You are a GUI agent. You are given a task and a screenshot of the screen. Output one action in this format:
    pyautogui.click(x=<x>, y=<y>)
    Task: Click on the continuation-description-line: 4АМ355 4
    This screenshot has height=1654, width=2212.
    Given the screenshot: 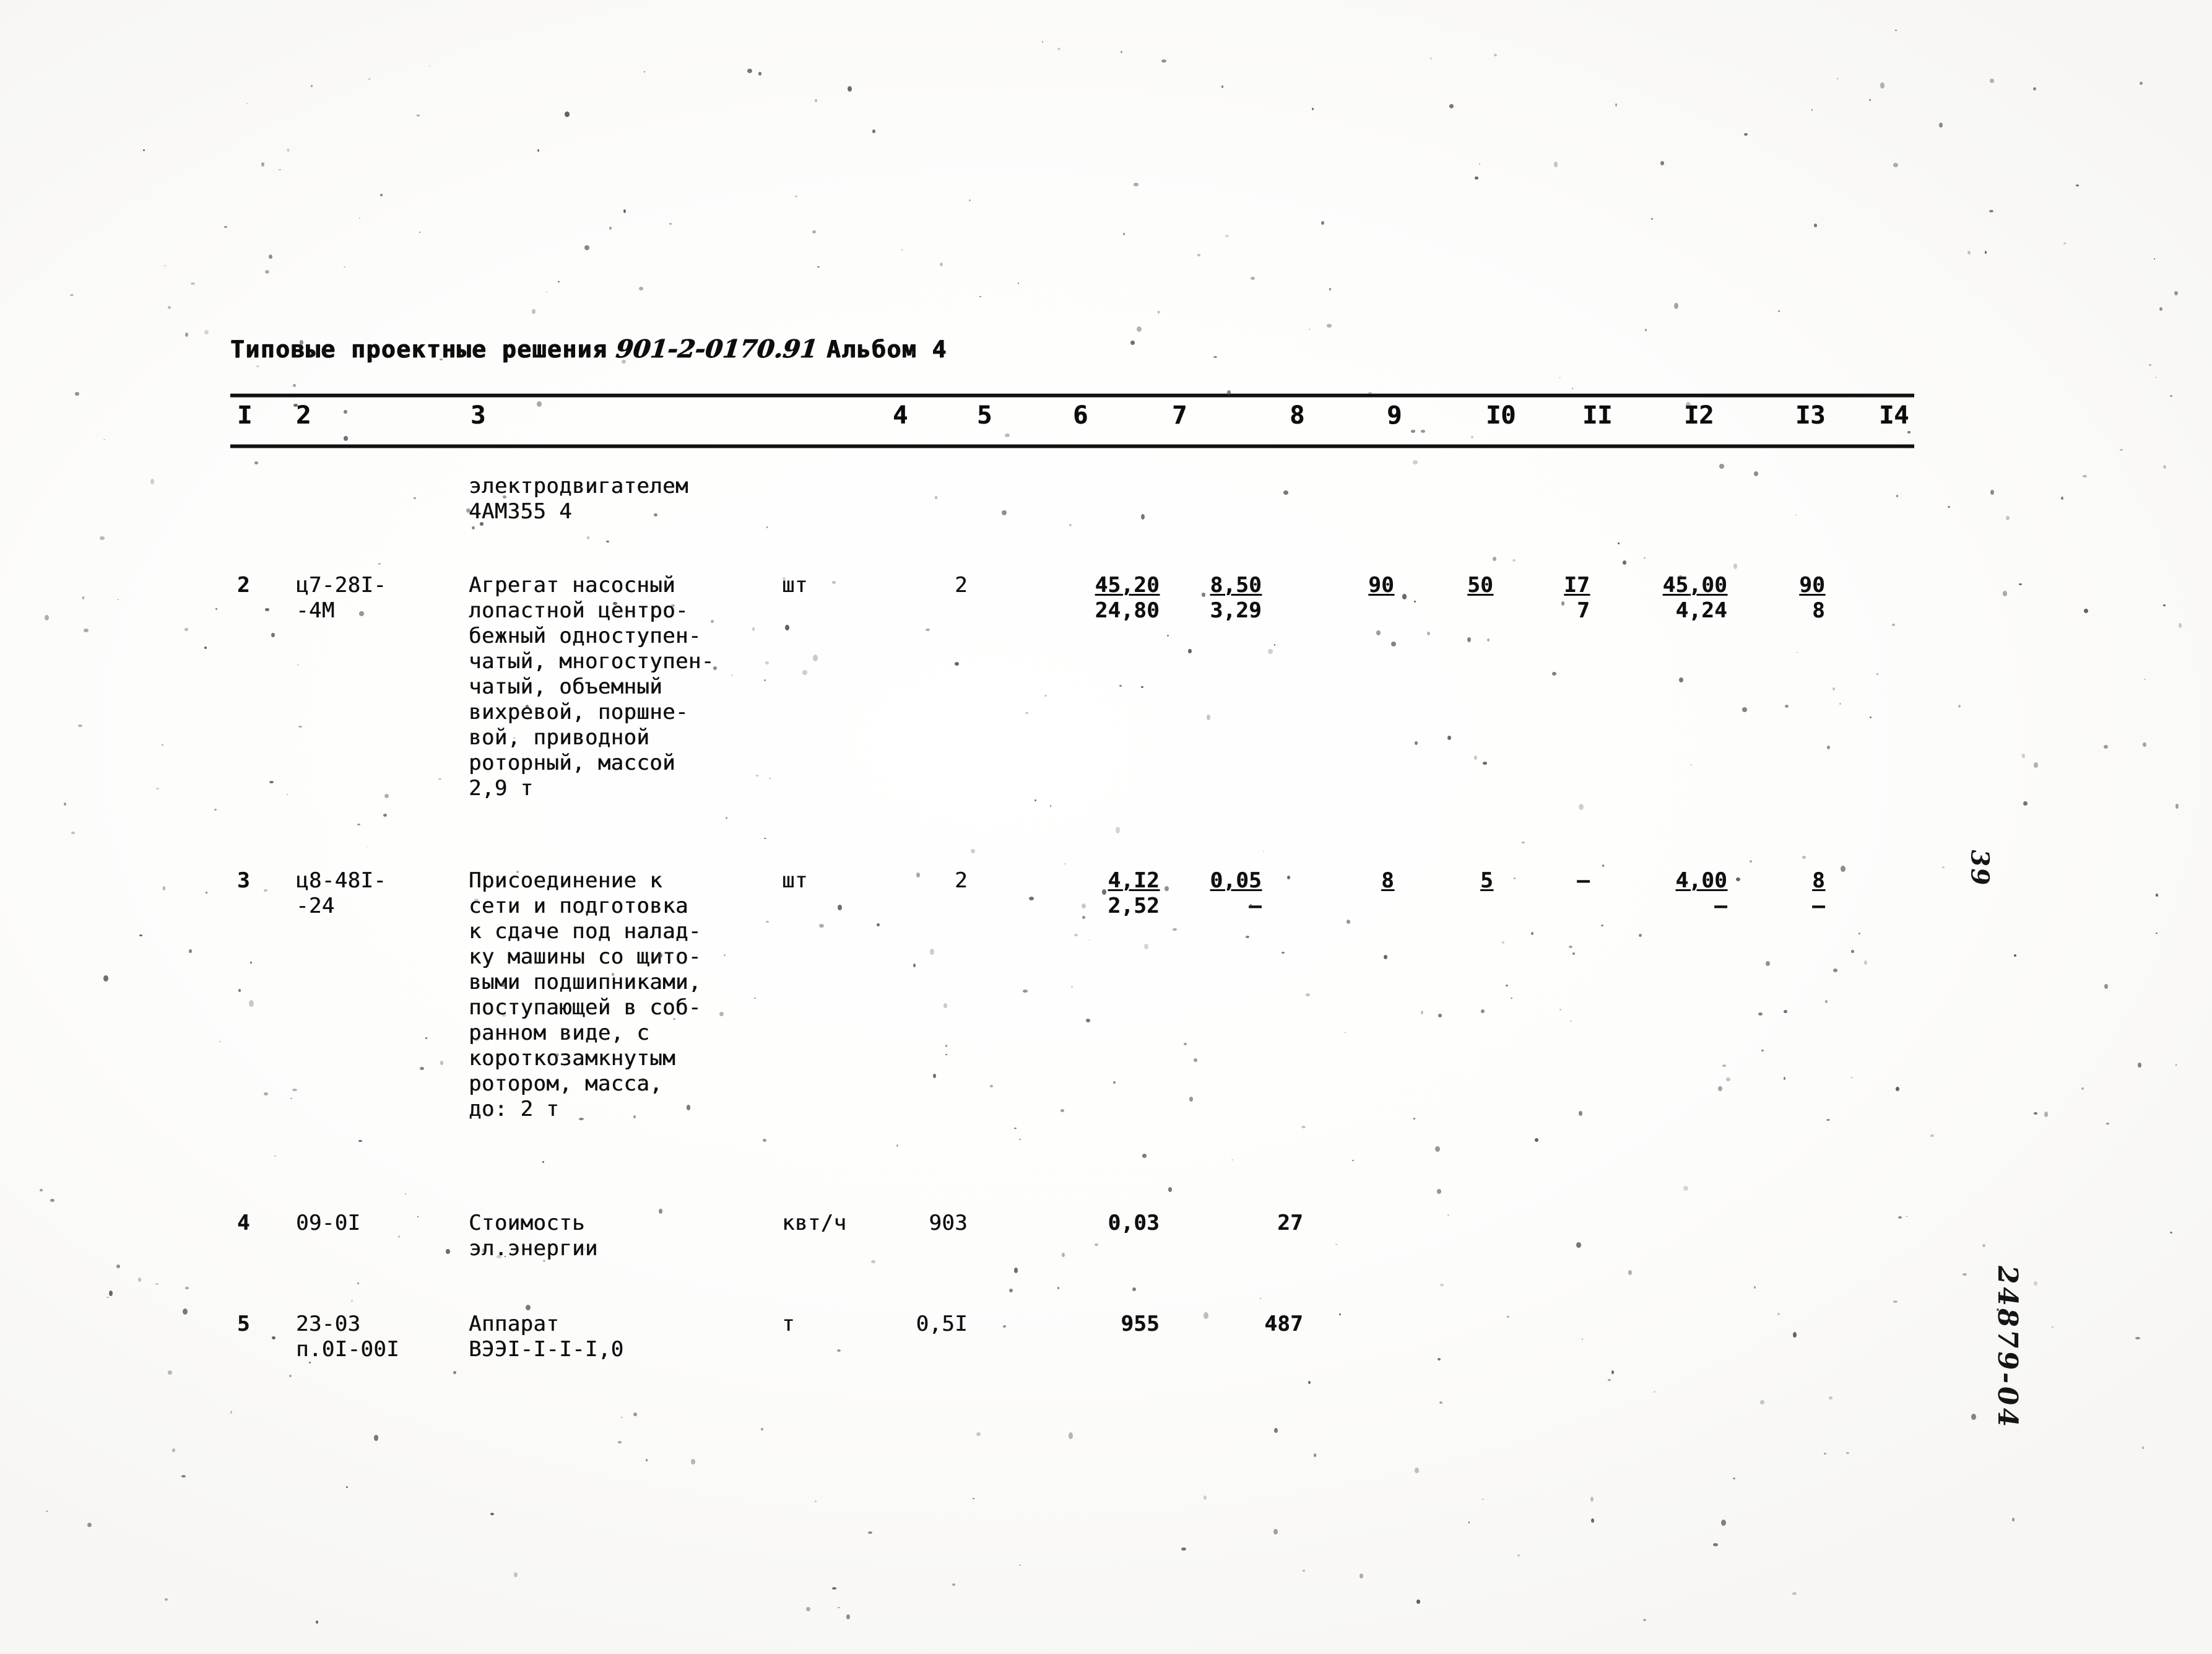 What is the action you would take?
    pyautogui.click(x=520, y=512)
    